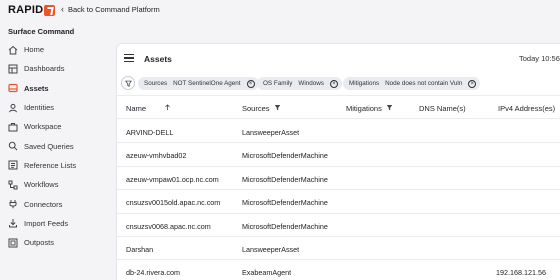  I want to click on home-icon, so click(13, 50).